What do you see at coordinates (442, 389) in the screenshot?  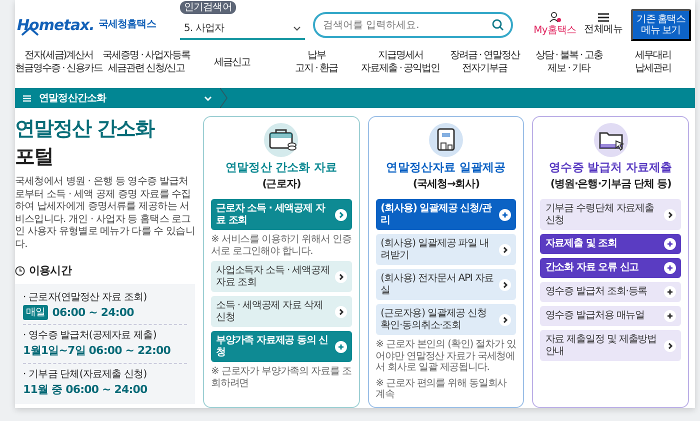 I see `notice-text: ※ 근로자 편의를 위해 동일회사 계속` at bounding box center [442, 389].